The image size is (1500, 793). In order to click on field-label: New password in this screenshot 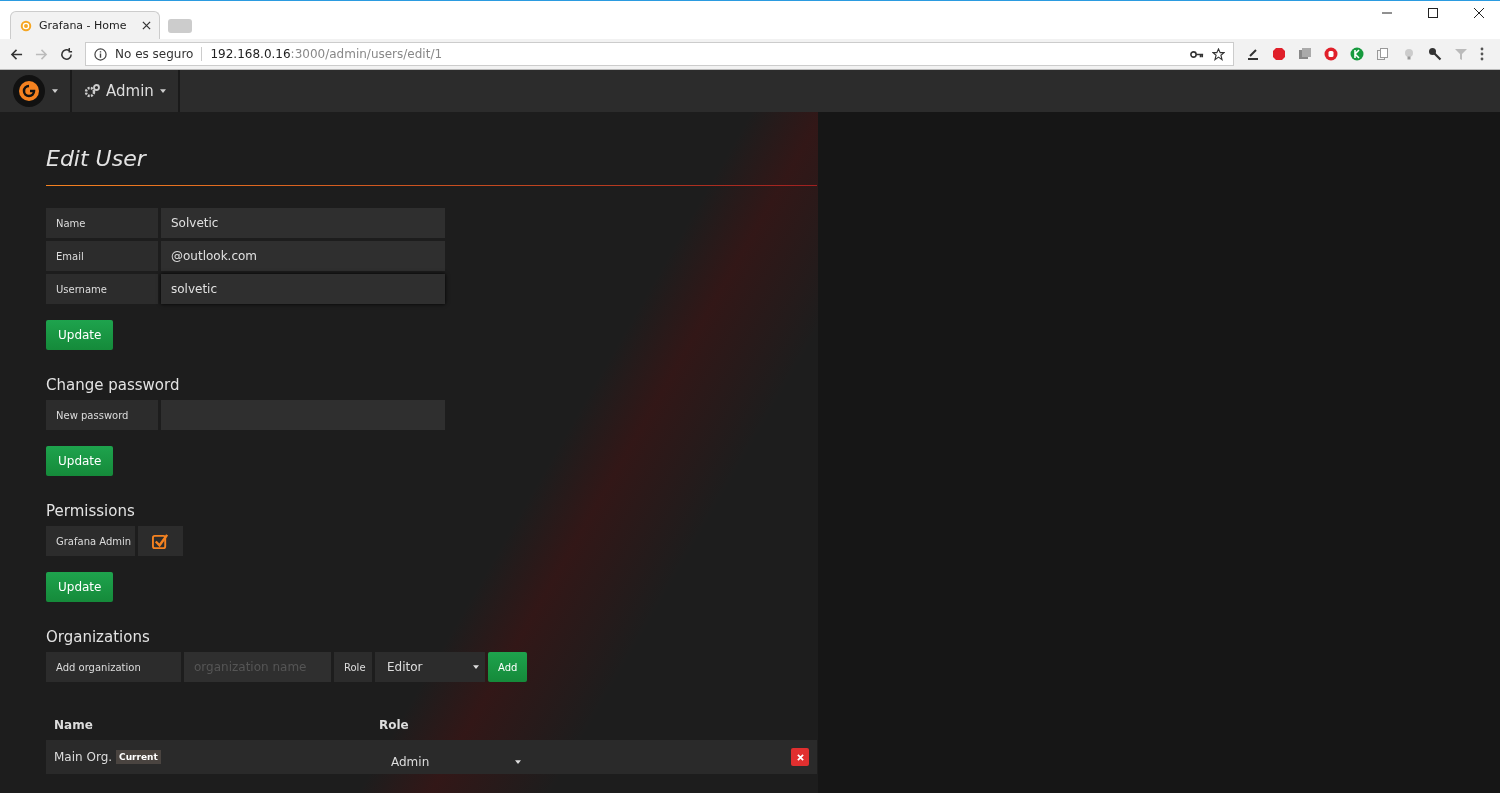, I will do `click(102, 415)`.